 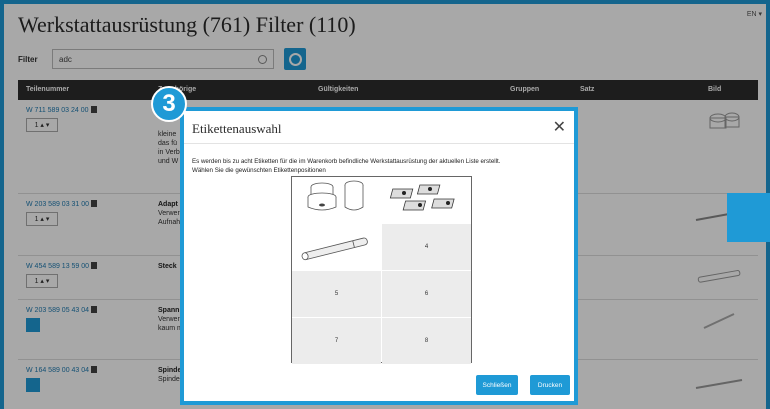 I want to click on divider, so click(x=379, y=143).